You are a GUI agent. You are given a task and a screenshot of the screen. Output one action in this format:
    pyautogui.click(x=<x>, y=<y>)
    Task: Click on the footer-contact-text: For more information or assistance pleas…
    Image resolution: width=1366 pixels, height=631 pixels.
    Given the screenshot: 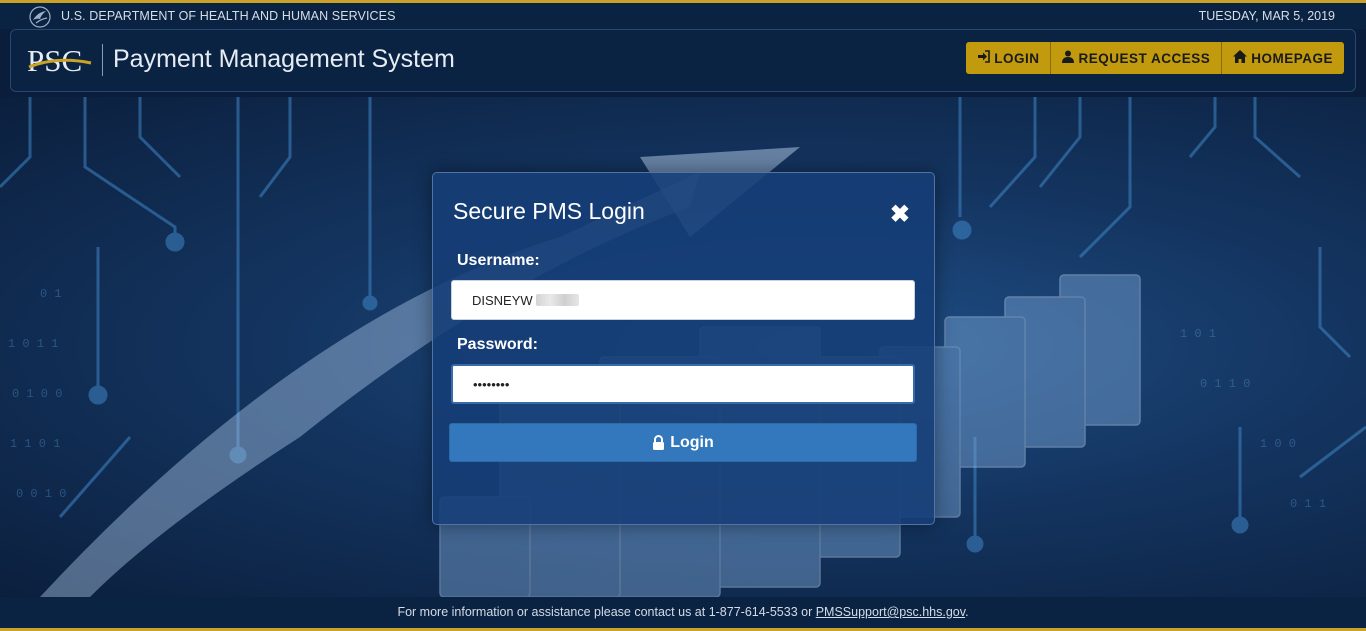 What is the action you would take?
    pyautogui.click(x=606, y=612)
    